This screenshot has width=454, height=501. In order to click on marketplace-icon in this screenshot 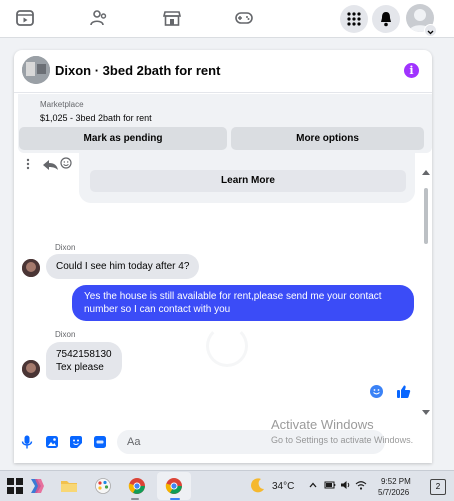, I will do `click(172, 18)`.